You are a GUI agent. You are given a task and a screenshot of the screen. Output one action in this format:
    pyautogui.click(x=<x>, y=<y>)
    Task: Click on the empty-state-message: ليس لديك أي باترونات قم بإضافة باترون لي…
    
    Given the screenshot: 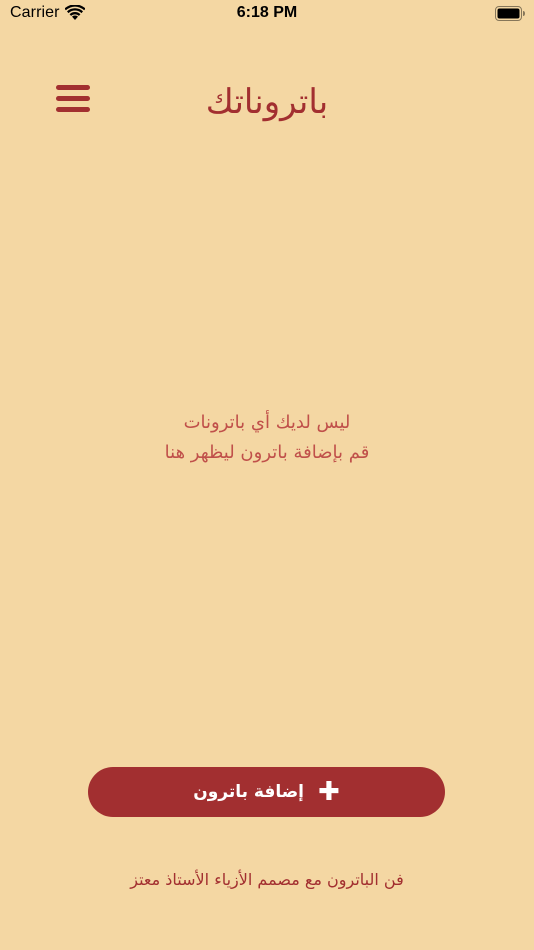 What is the action you would take?
    pyautogui.click(x=267, y=438)
    